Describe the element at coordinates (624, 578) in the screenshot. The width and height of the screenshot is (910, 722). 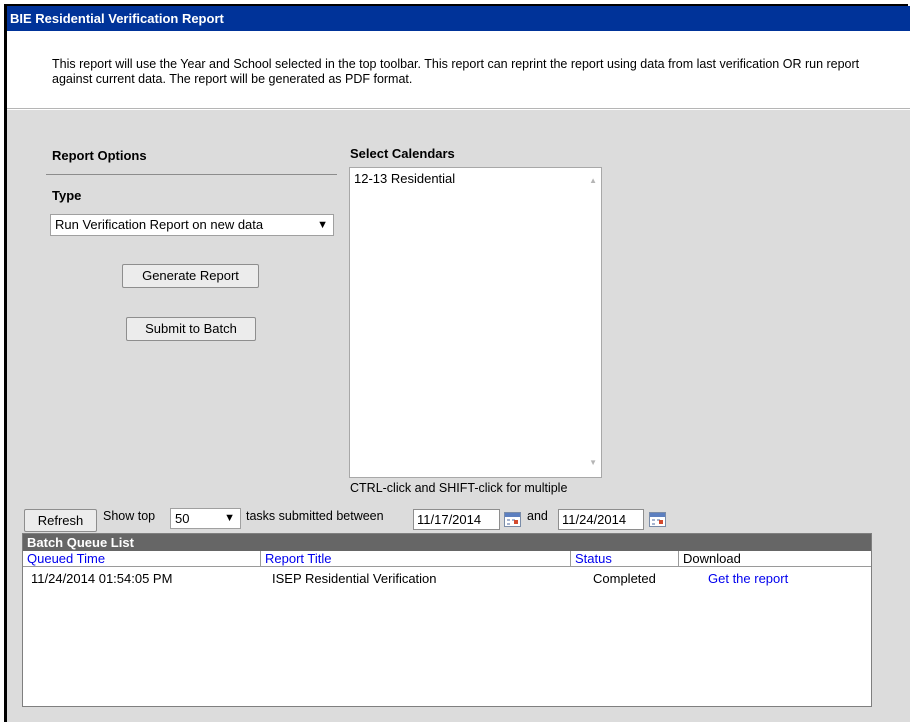
I see `status-cell: Completed` at that location.